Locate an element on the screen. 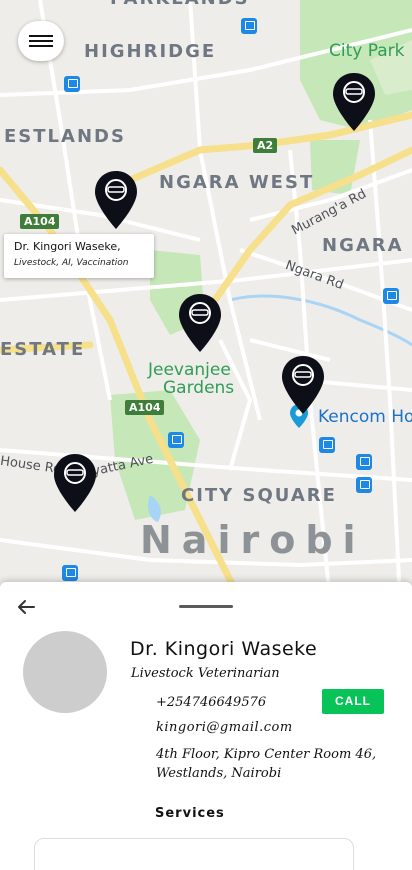  services-card is located at coordinates (194, 854).